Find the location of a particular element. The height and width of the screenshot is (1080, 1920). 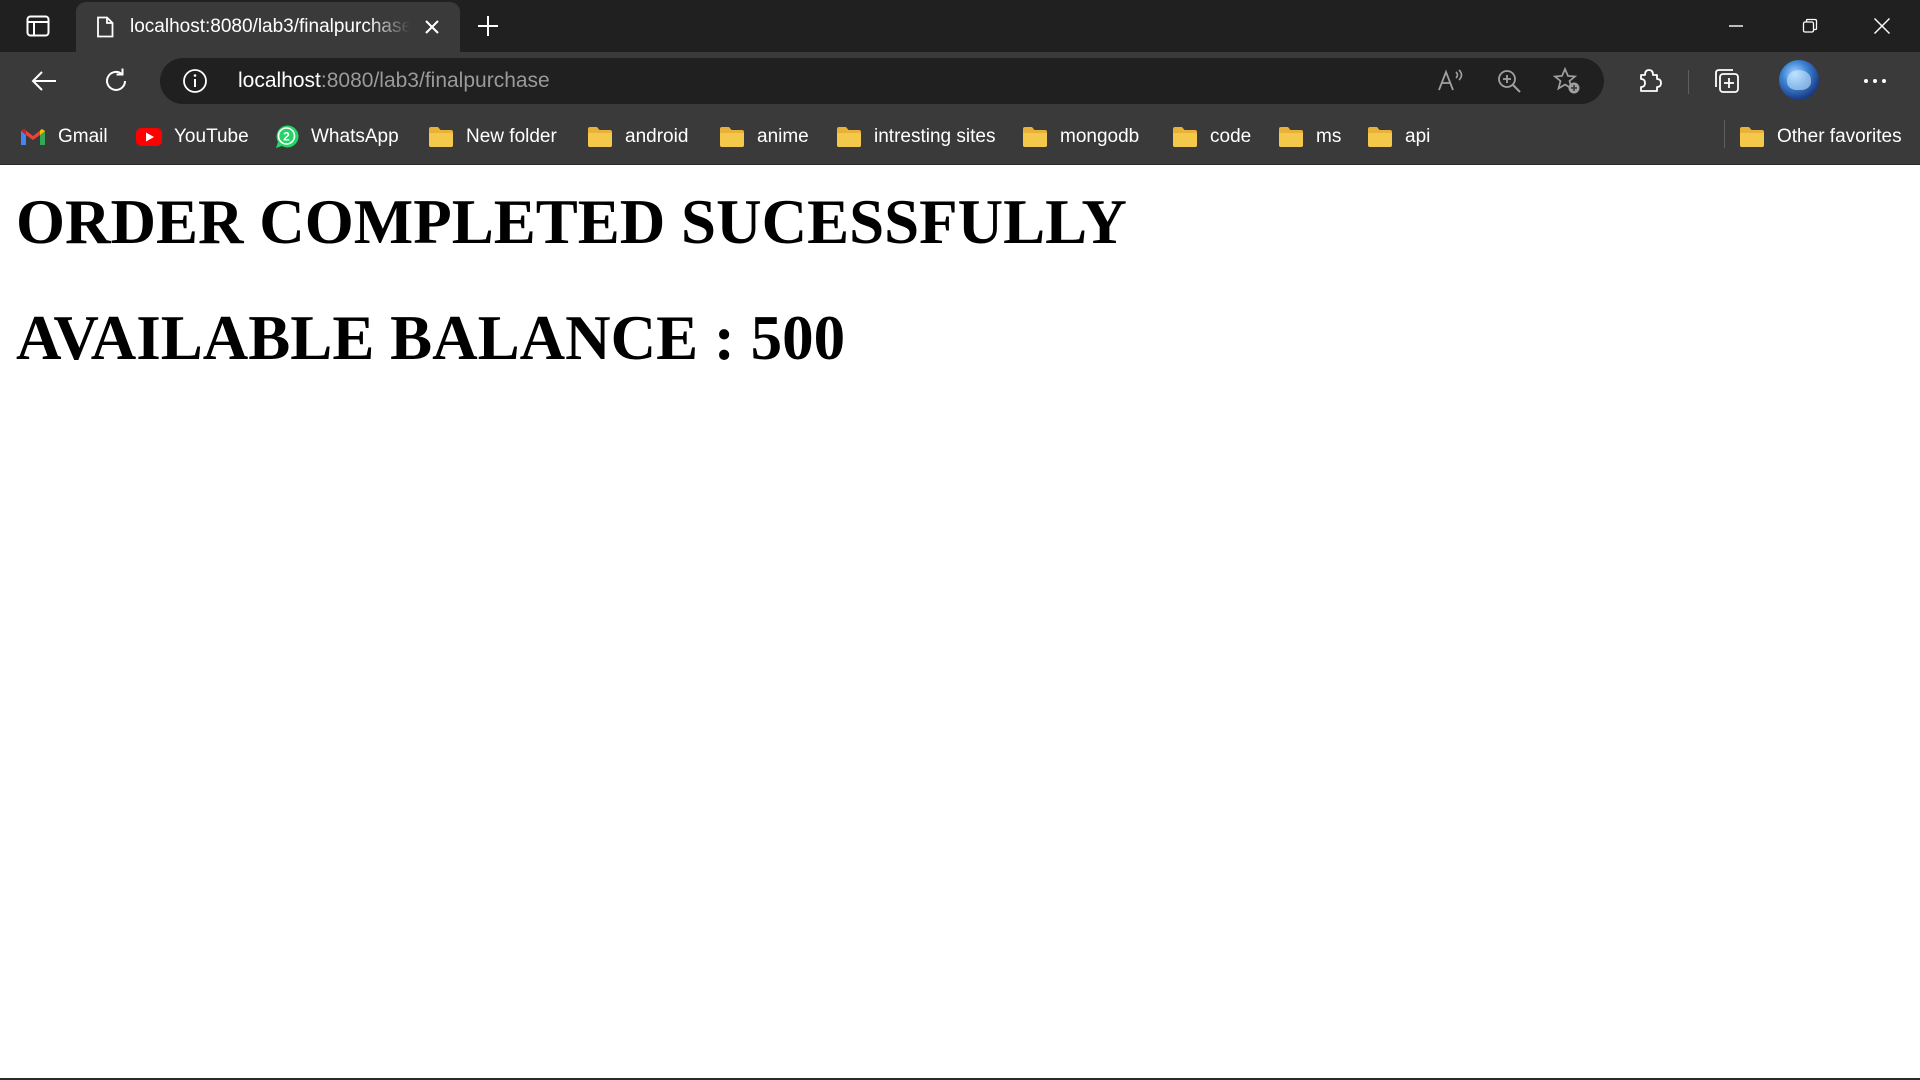

collections-button is located at coordinates (1727, 81).